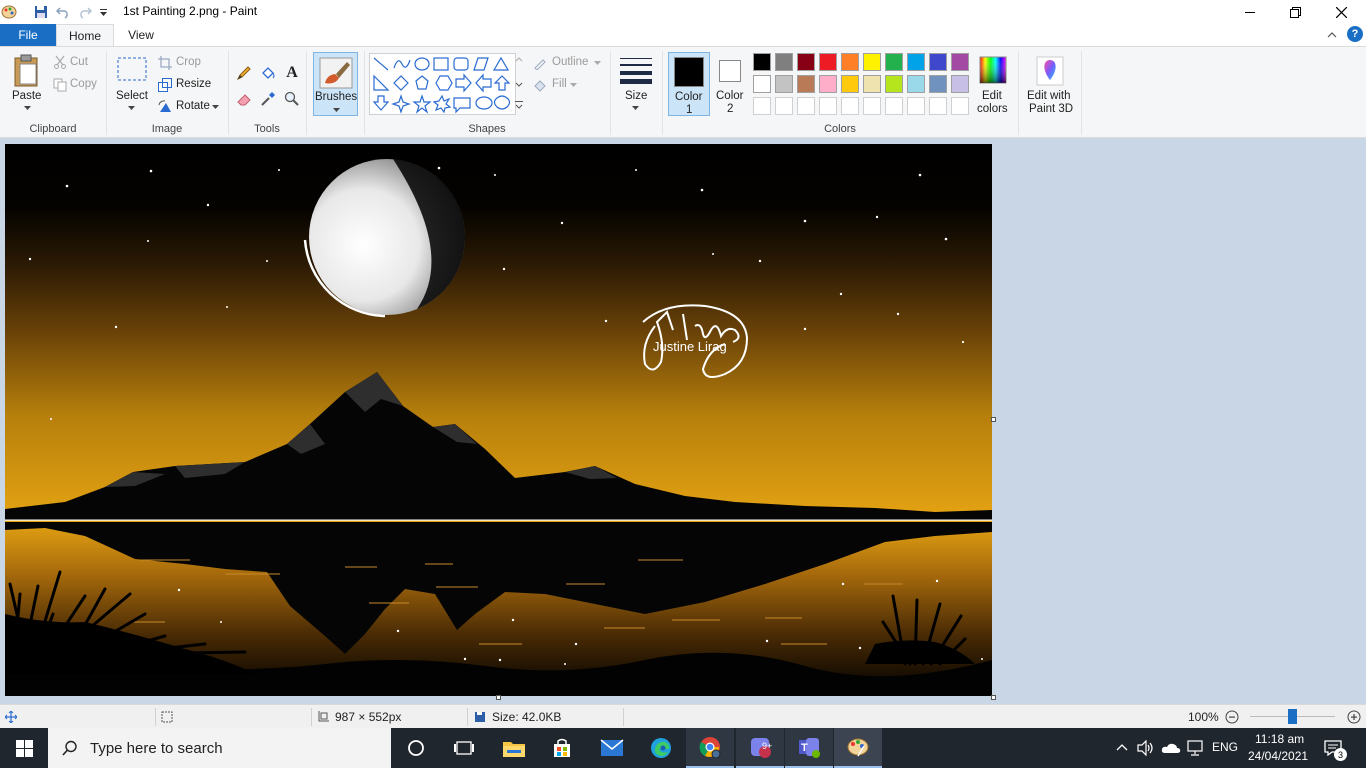 Image resolution: width=1366 pixels, height=768 pixels. Describe the element at coordinates (416, 748) in the screenshot. I see `cortana-icon` at that location.